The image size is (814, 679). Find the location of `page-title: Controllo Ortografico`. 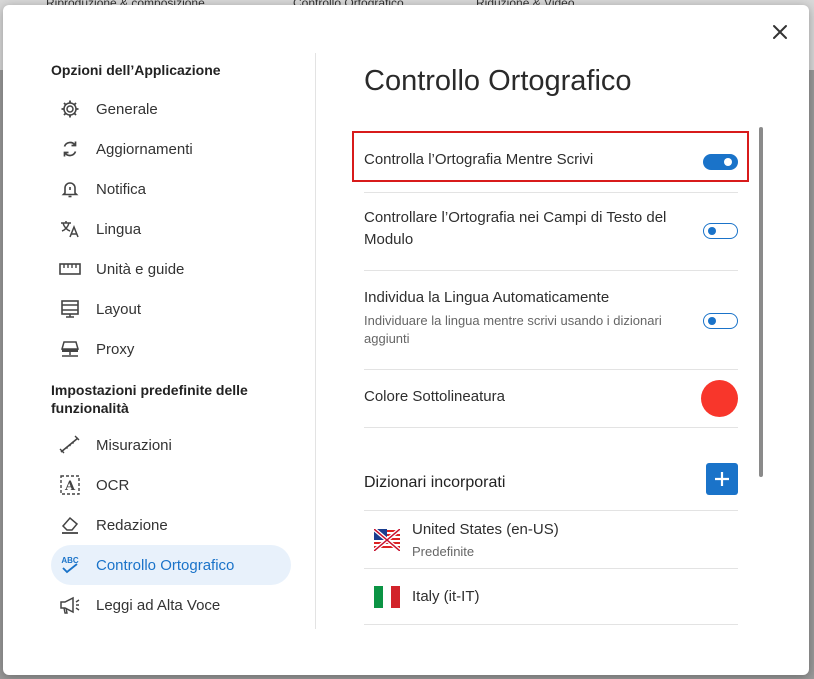

page-title: Controllo Ortografico is located at coordinates (498, 81).